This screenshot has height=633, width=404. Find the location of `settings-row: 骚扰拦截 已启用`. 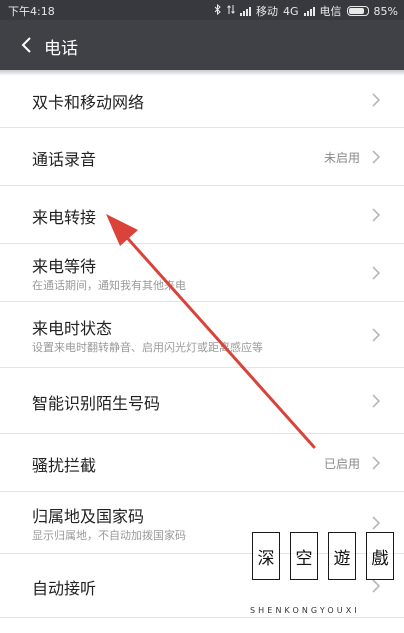

settings-row: 骚扰拦截 已启用 is located at coordinates (202, 463).